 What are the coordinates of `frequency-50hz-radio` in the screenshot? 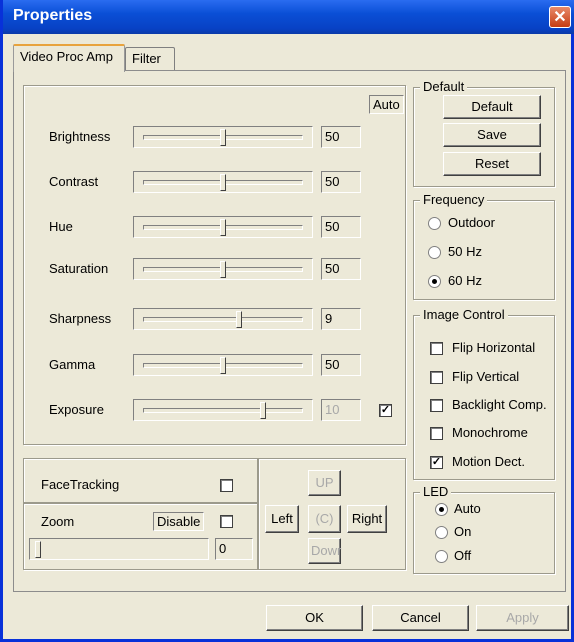 It's located at (434, 252).